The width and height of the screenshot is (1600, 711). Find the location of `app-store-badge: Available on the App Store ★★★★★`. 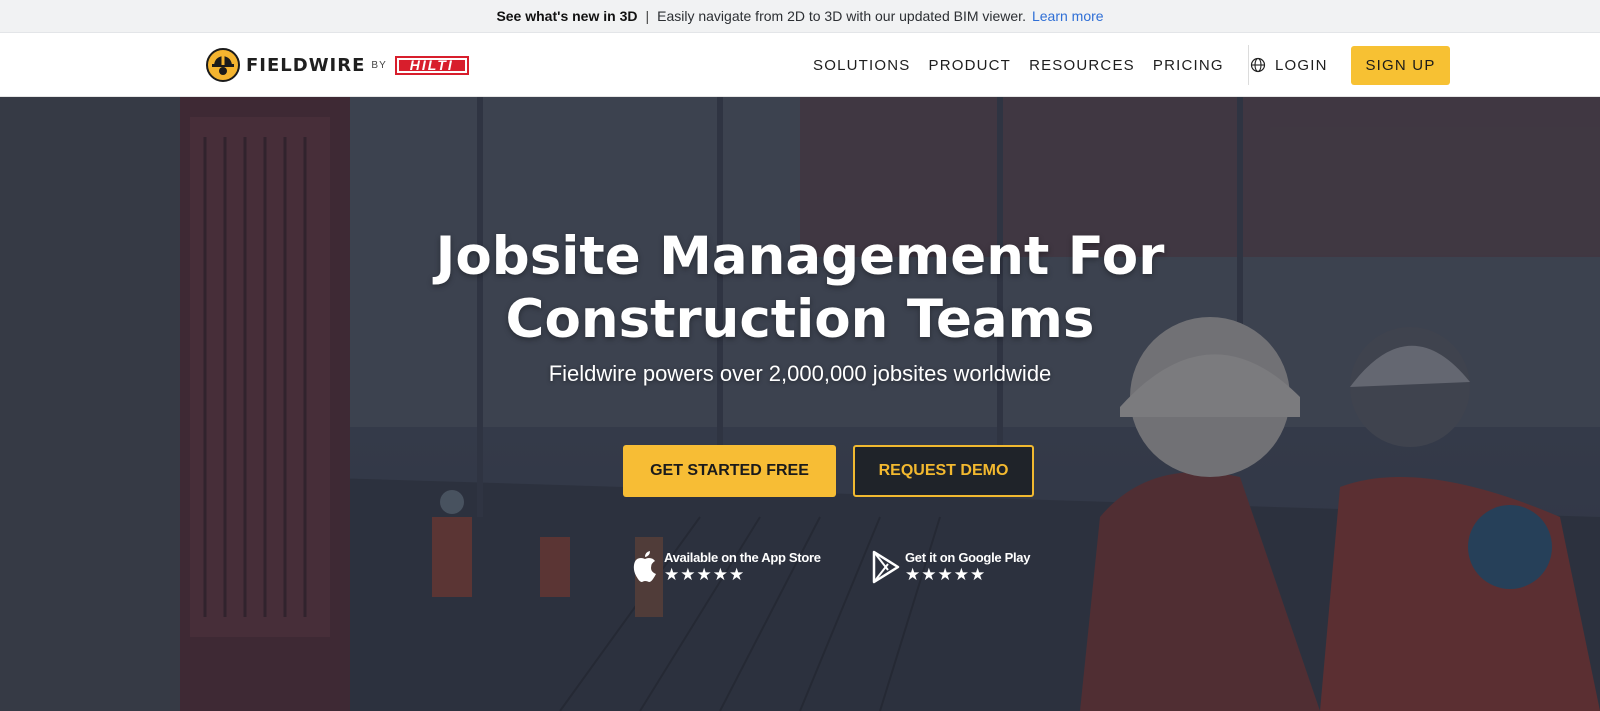

app-store-badge: Available on the App Store ★★★★★ is located at coordinates (725, 567).